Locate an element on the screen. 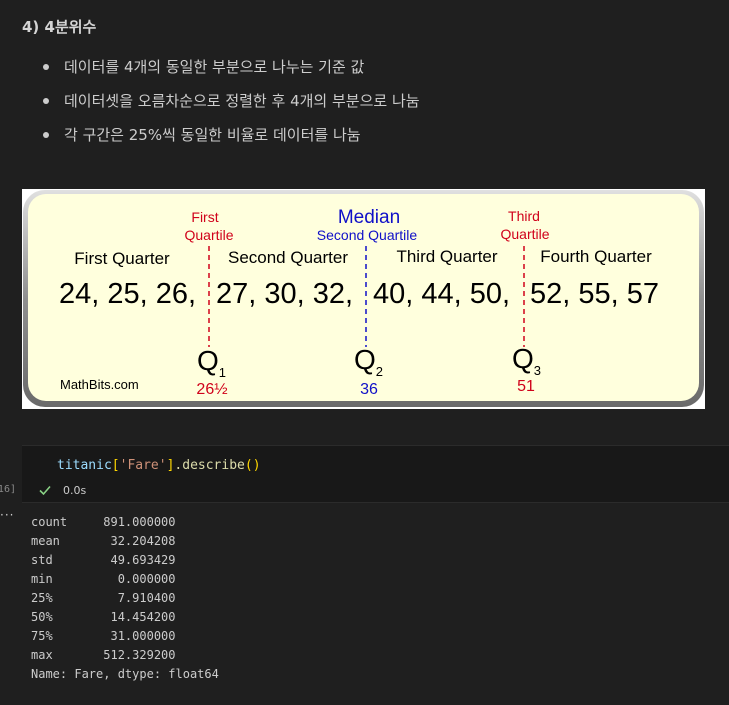 The image size is (729, 705). output-row-label: 50% is located at coordinates (49, 617).